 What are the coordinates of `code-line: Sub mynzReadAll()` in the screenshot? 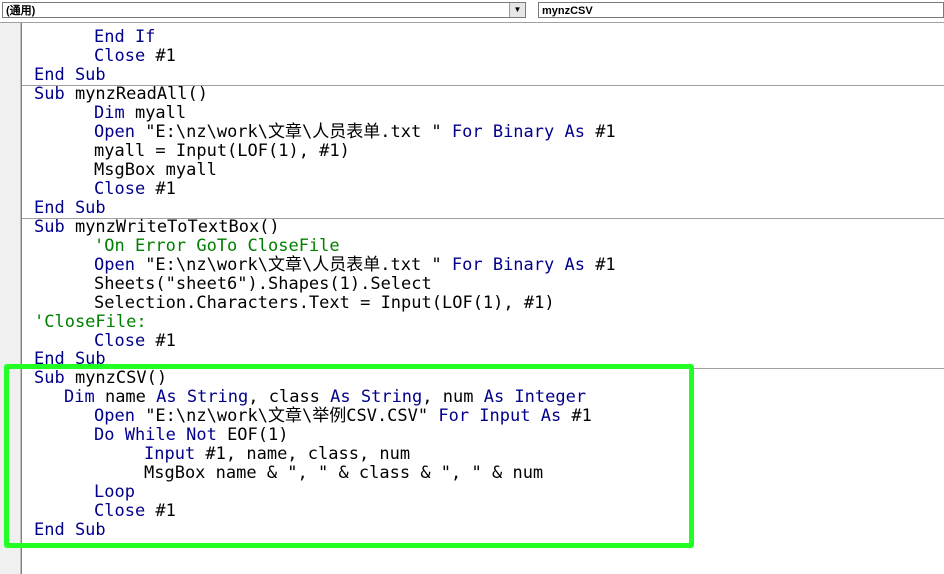 It's located at (121, 94).